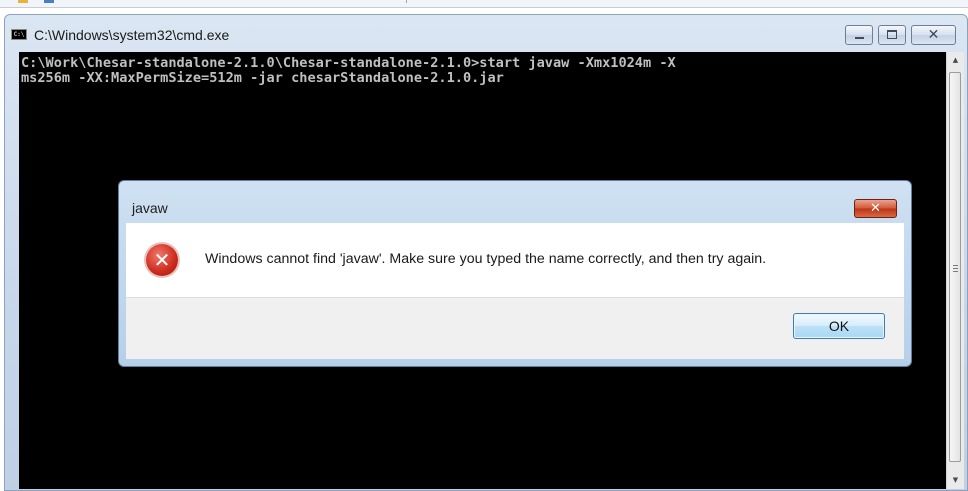 The image size is (968, 491). I want to click on maximize-button, so click(892, 35).